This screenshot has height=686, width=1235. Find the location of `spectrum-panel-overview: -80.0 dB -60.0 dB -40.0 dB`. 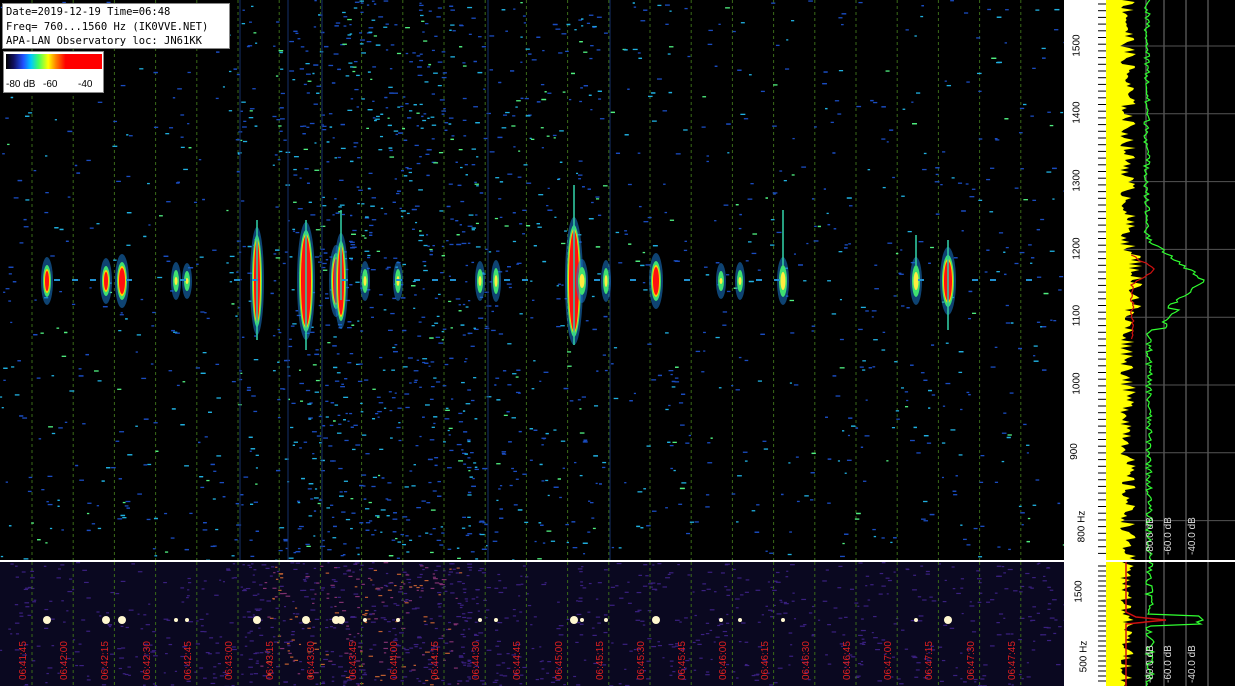

spectrum-panel-overview: -80.0 dB -60.0 dB -40.0 dB is located at coordinates (1170, 624).